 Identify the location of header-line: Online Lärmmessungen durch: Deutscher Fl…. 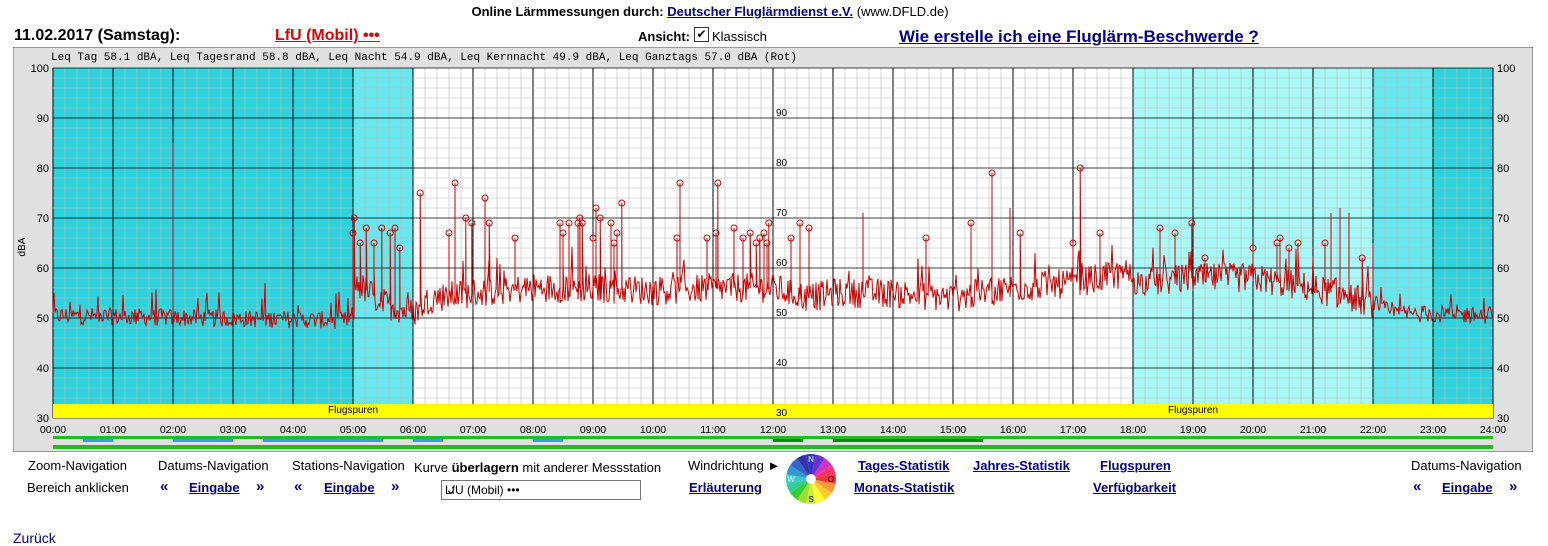
(710, 11).